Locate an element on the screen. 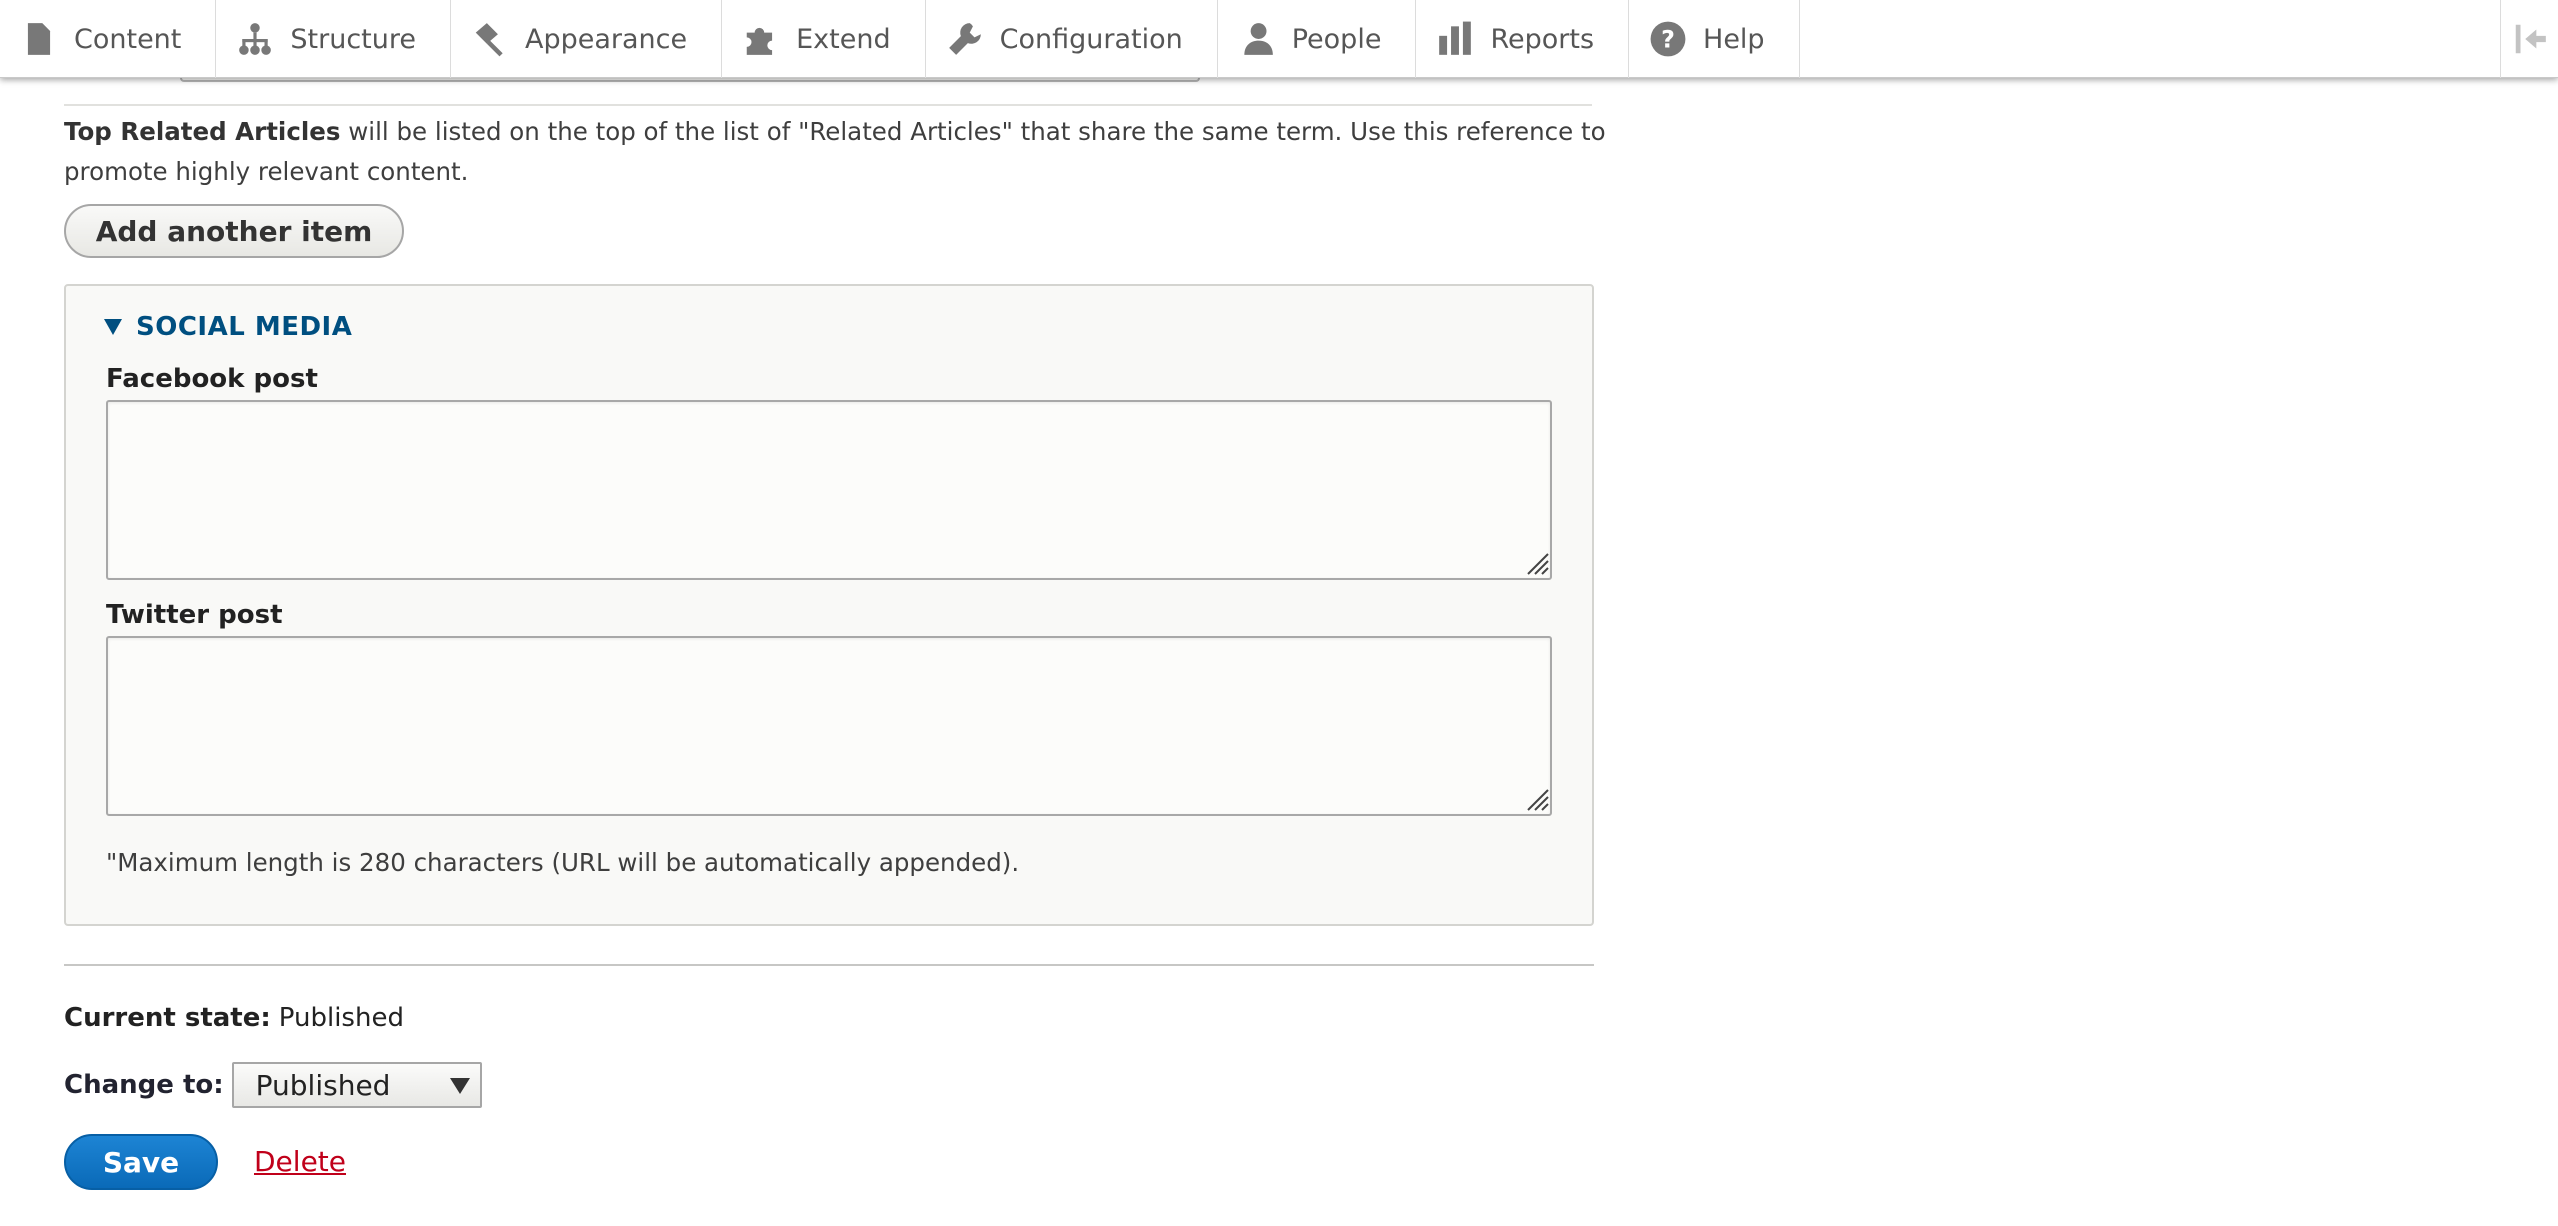 The image size is (2558, 1226). twitter-post-textarea is located at coordinates (829, 726).